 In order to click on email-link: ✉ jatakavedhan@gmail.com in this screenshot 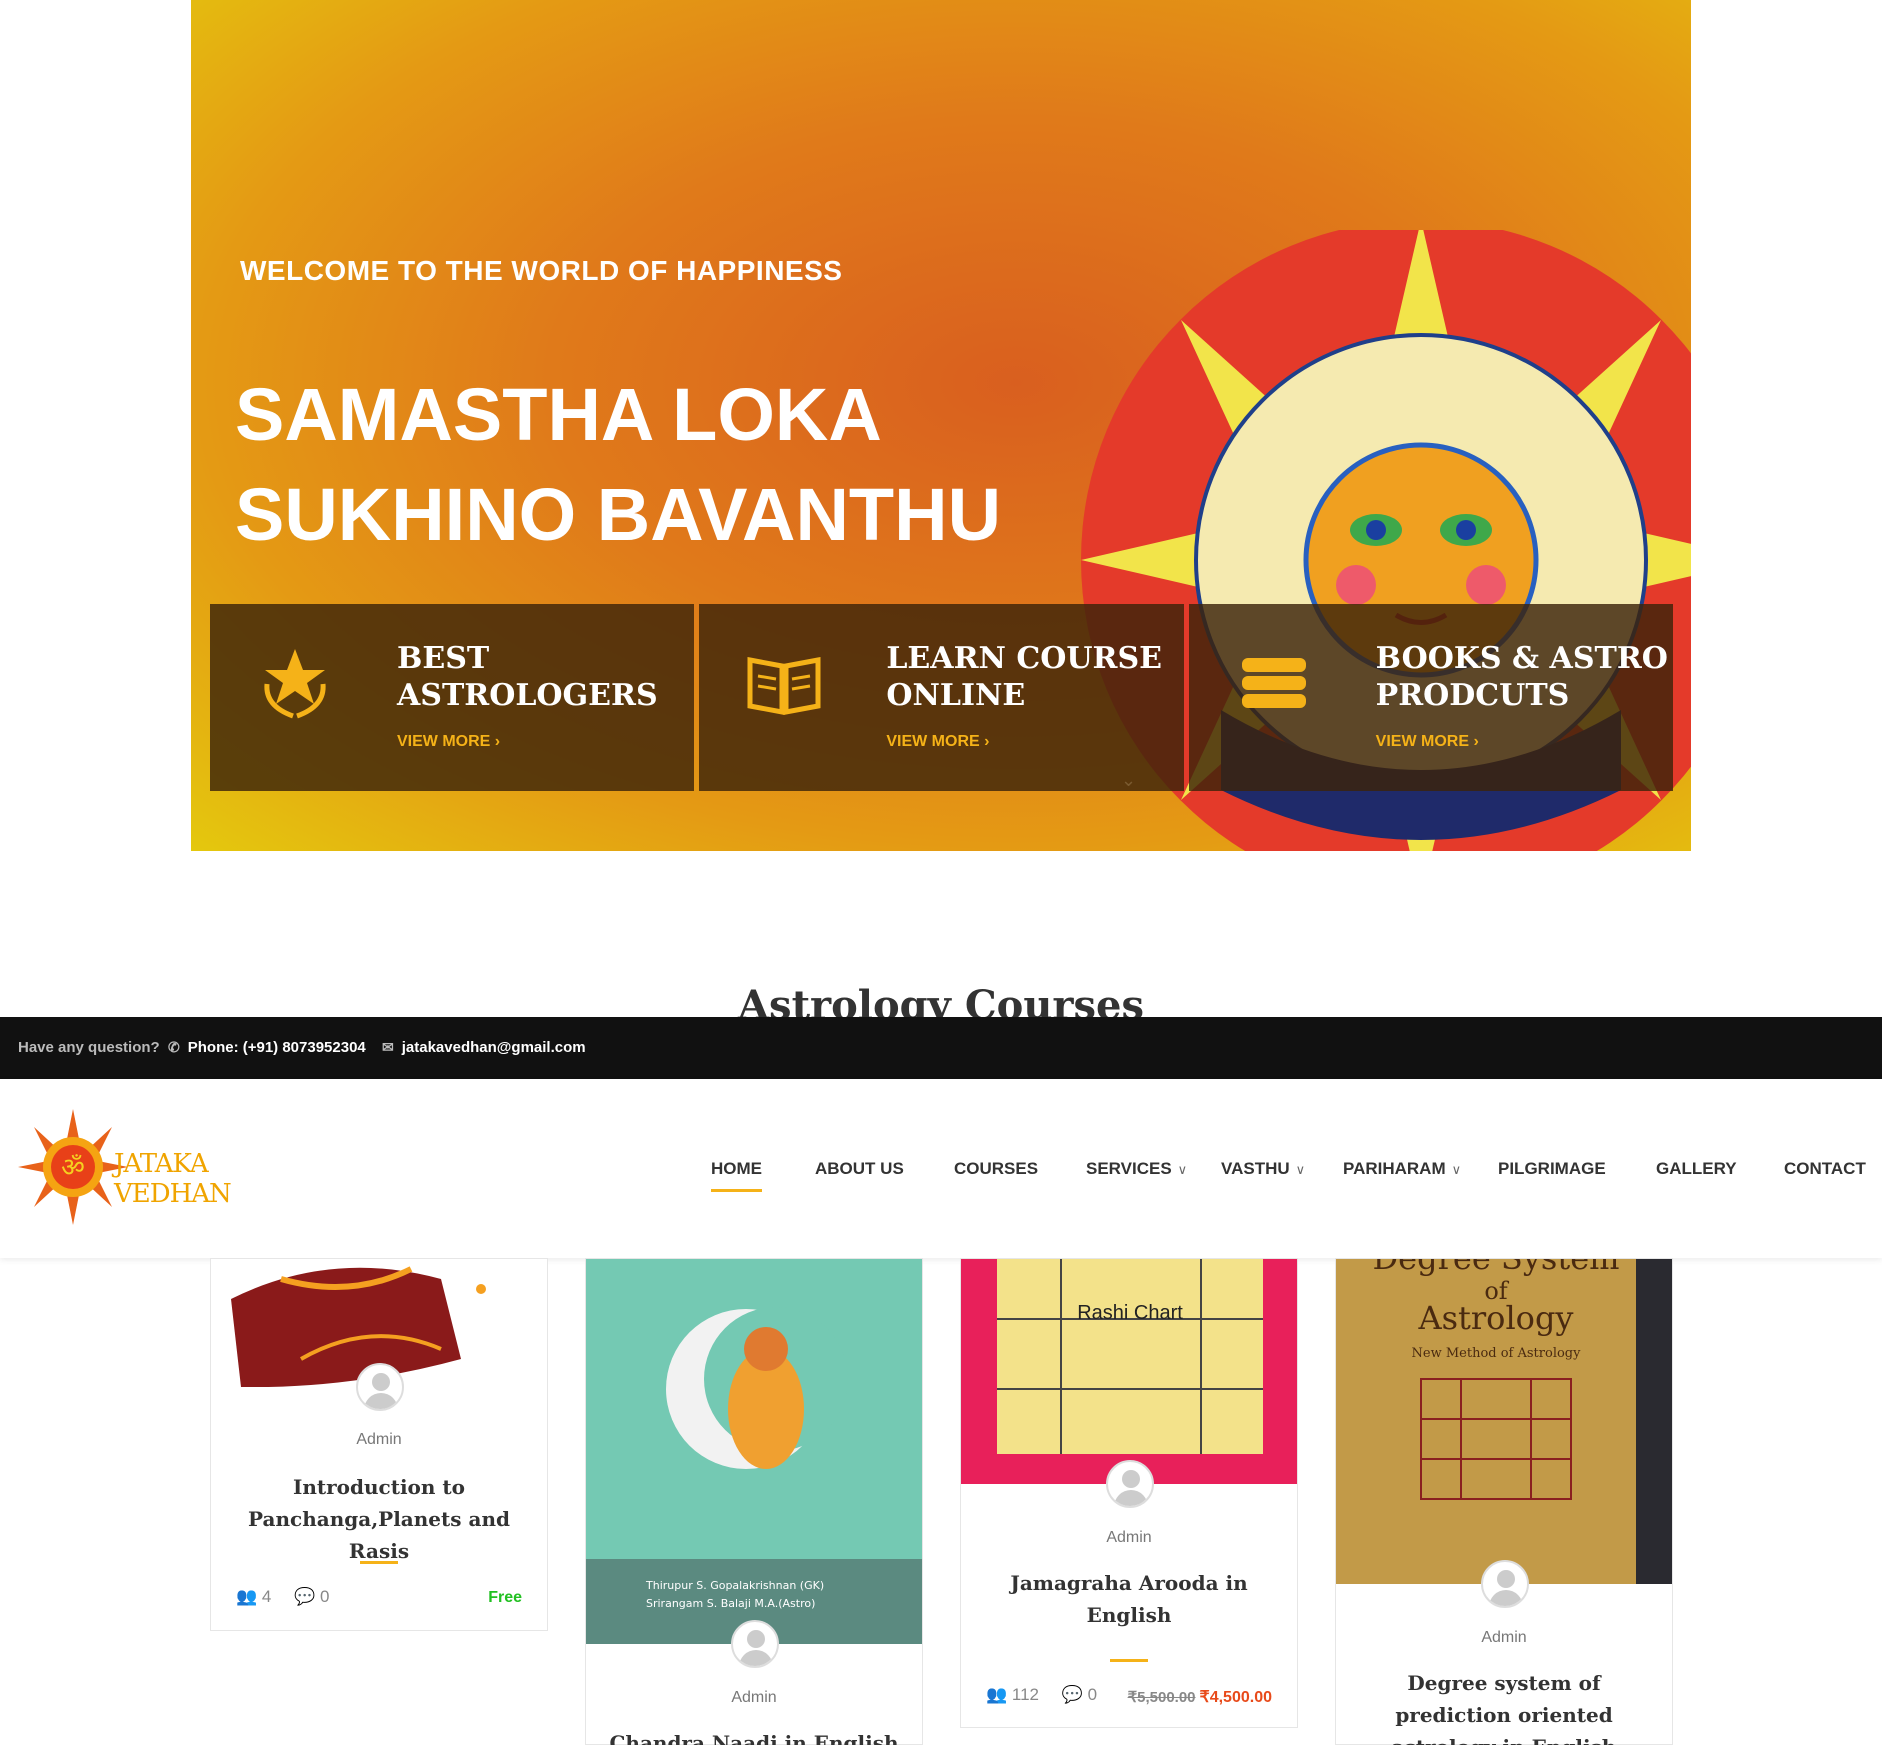, I will do `click(484, 1047)`.